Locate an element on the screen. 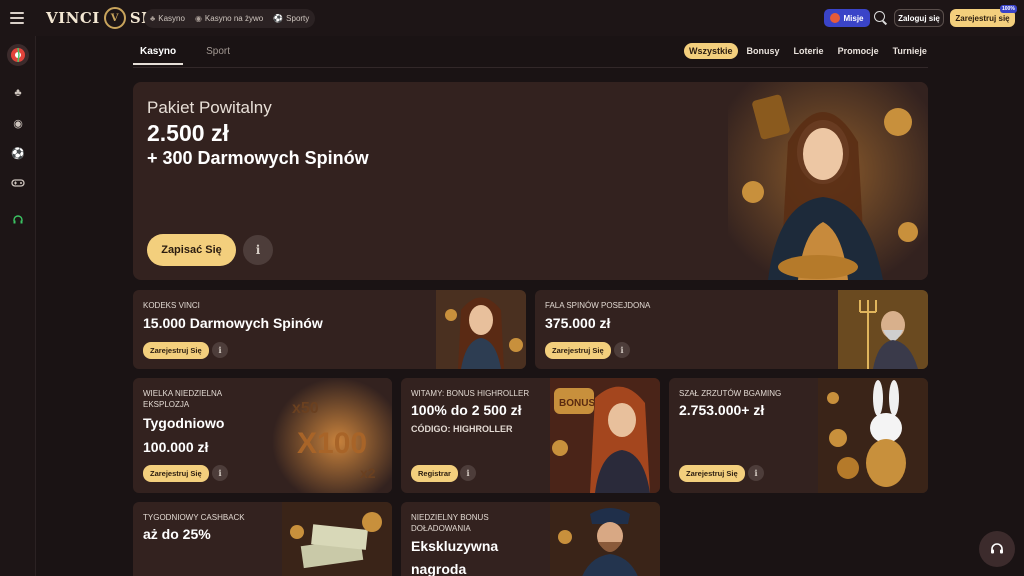 Image resolution: width=1024 pixels, height=576 pixels. card-title: 2.753.000+ zł is located at coordinates (722, 410).